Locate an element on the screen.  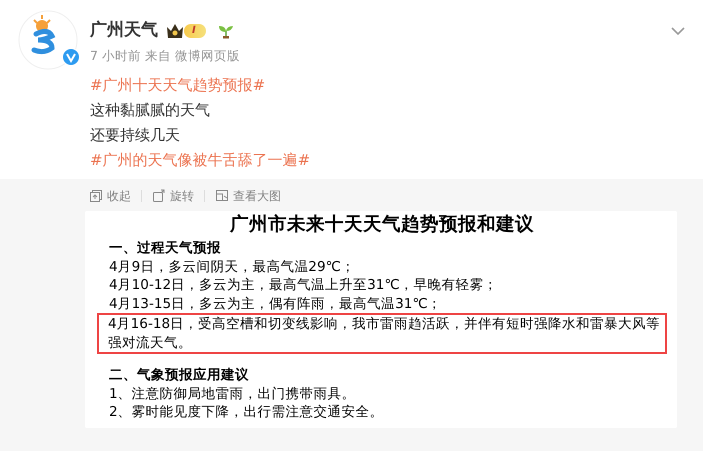
sprout-icon is located at coordinates (226, 31).